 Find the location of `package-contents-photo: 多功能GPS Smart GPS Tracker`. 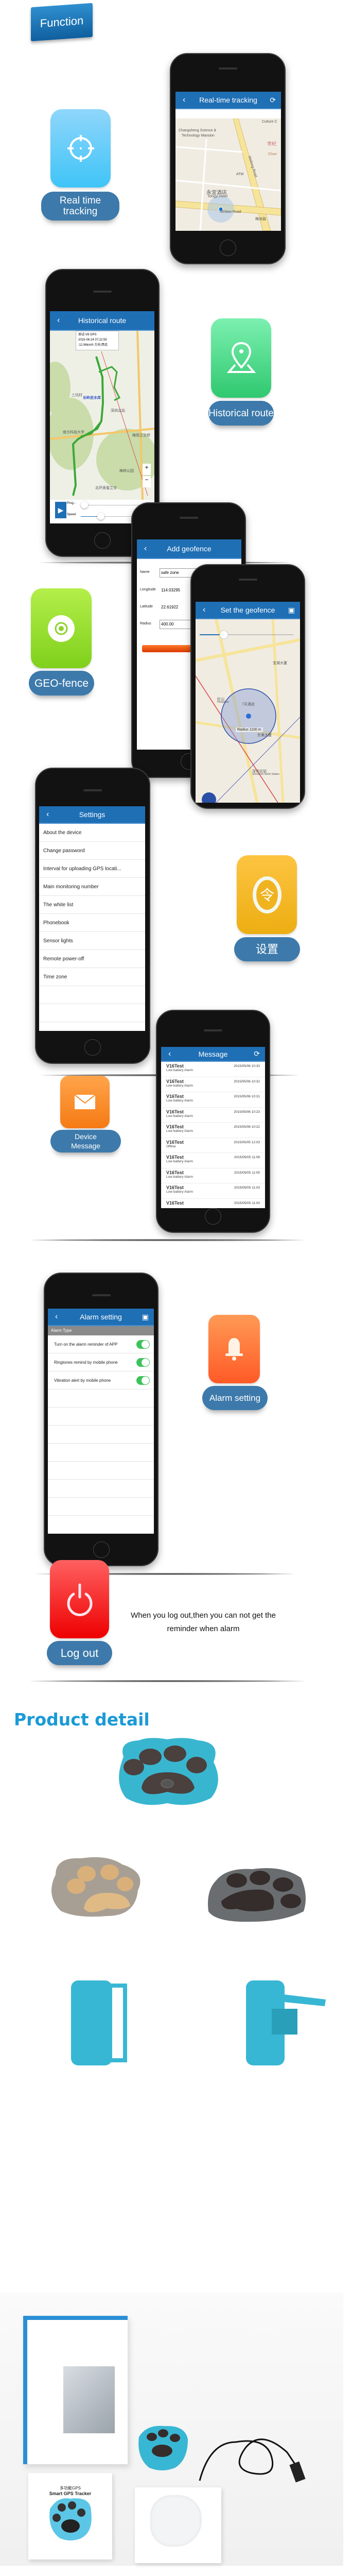

package-contents-photo: 多功能GPS Smart GPS Tracker is located at coordinates (171, 2429).